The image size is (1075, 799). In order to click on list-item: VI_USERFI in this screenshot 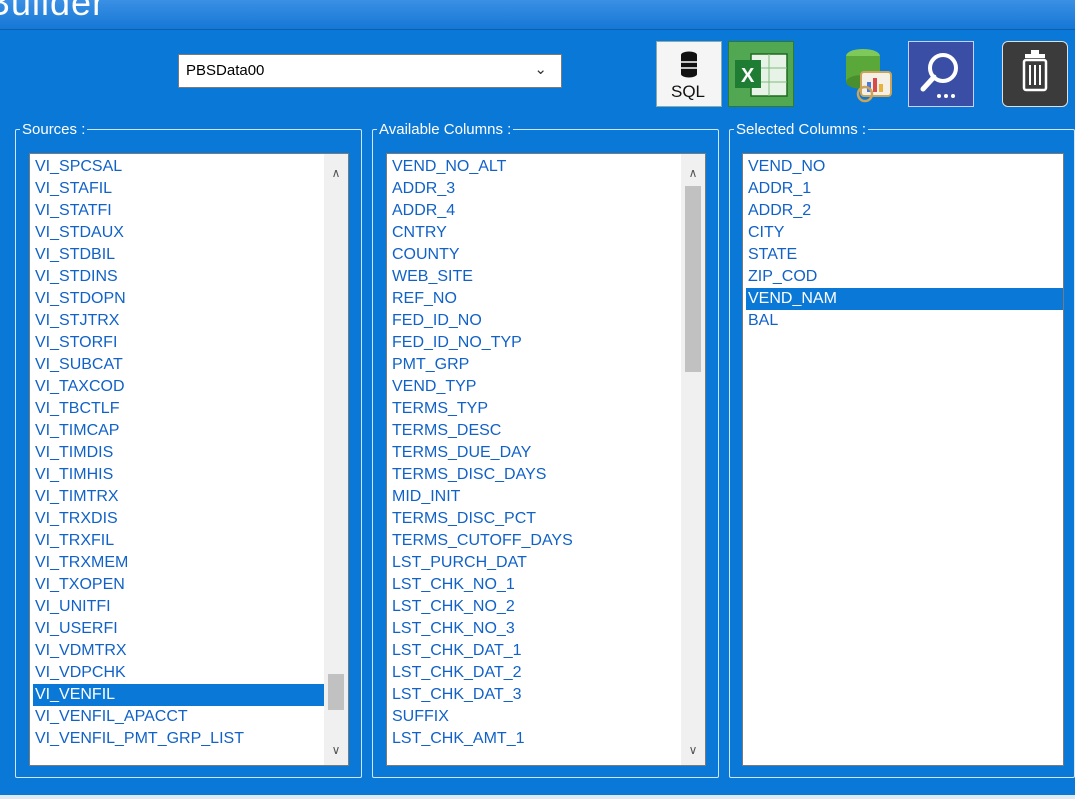, I will do `click(178, 629)`.